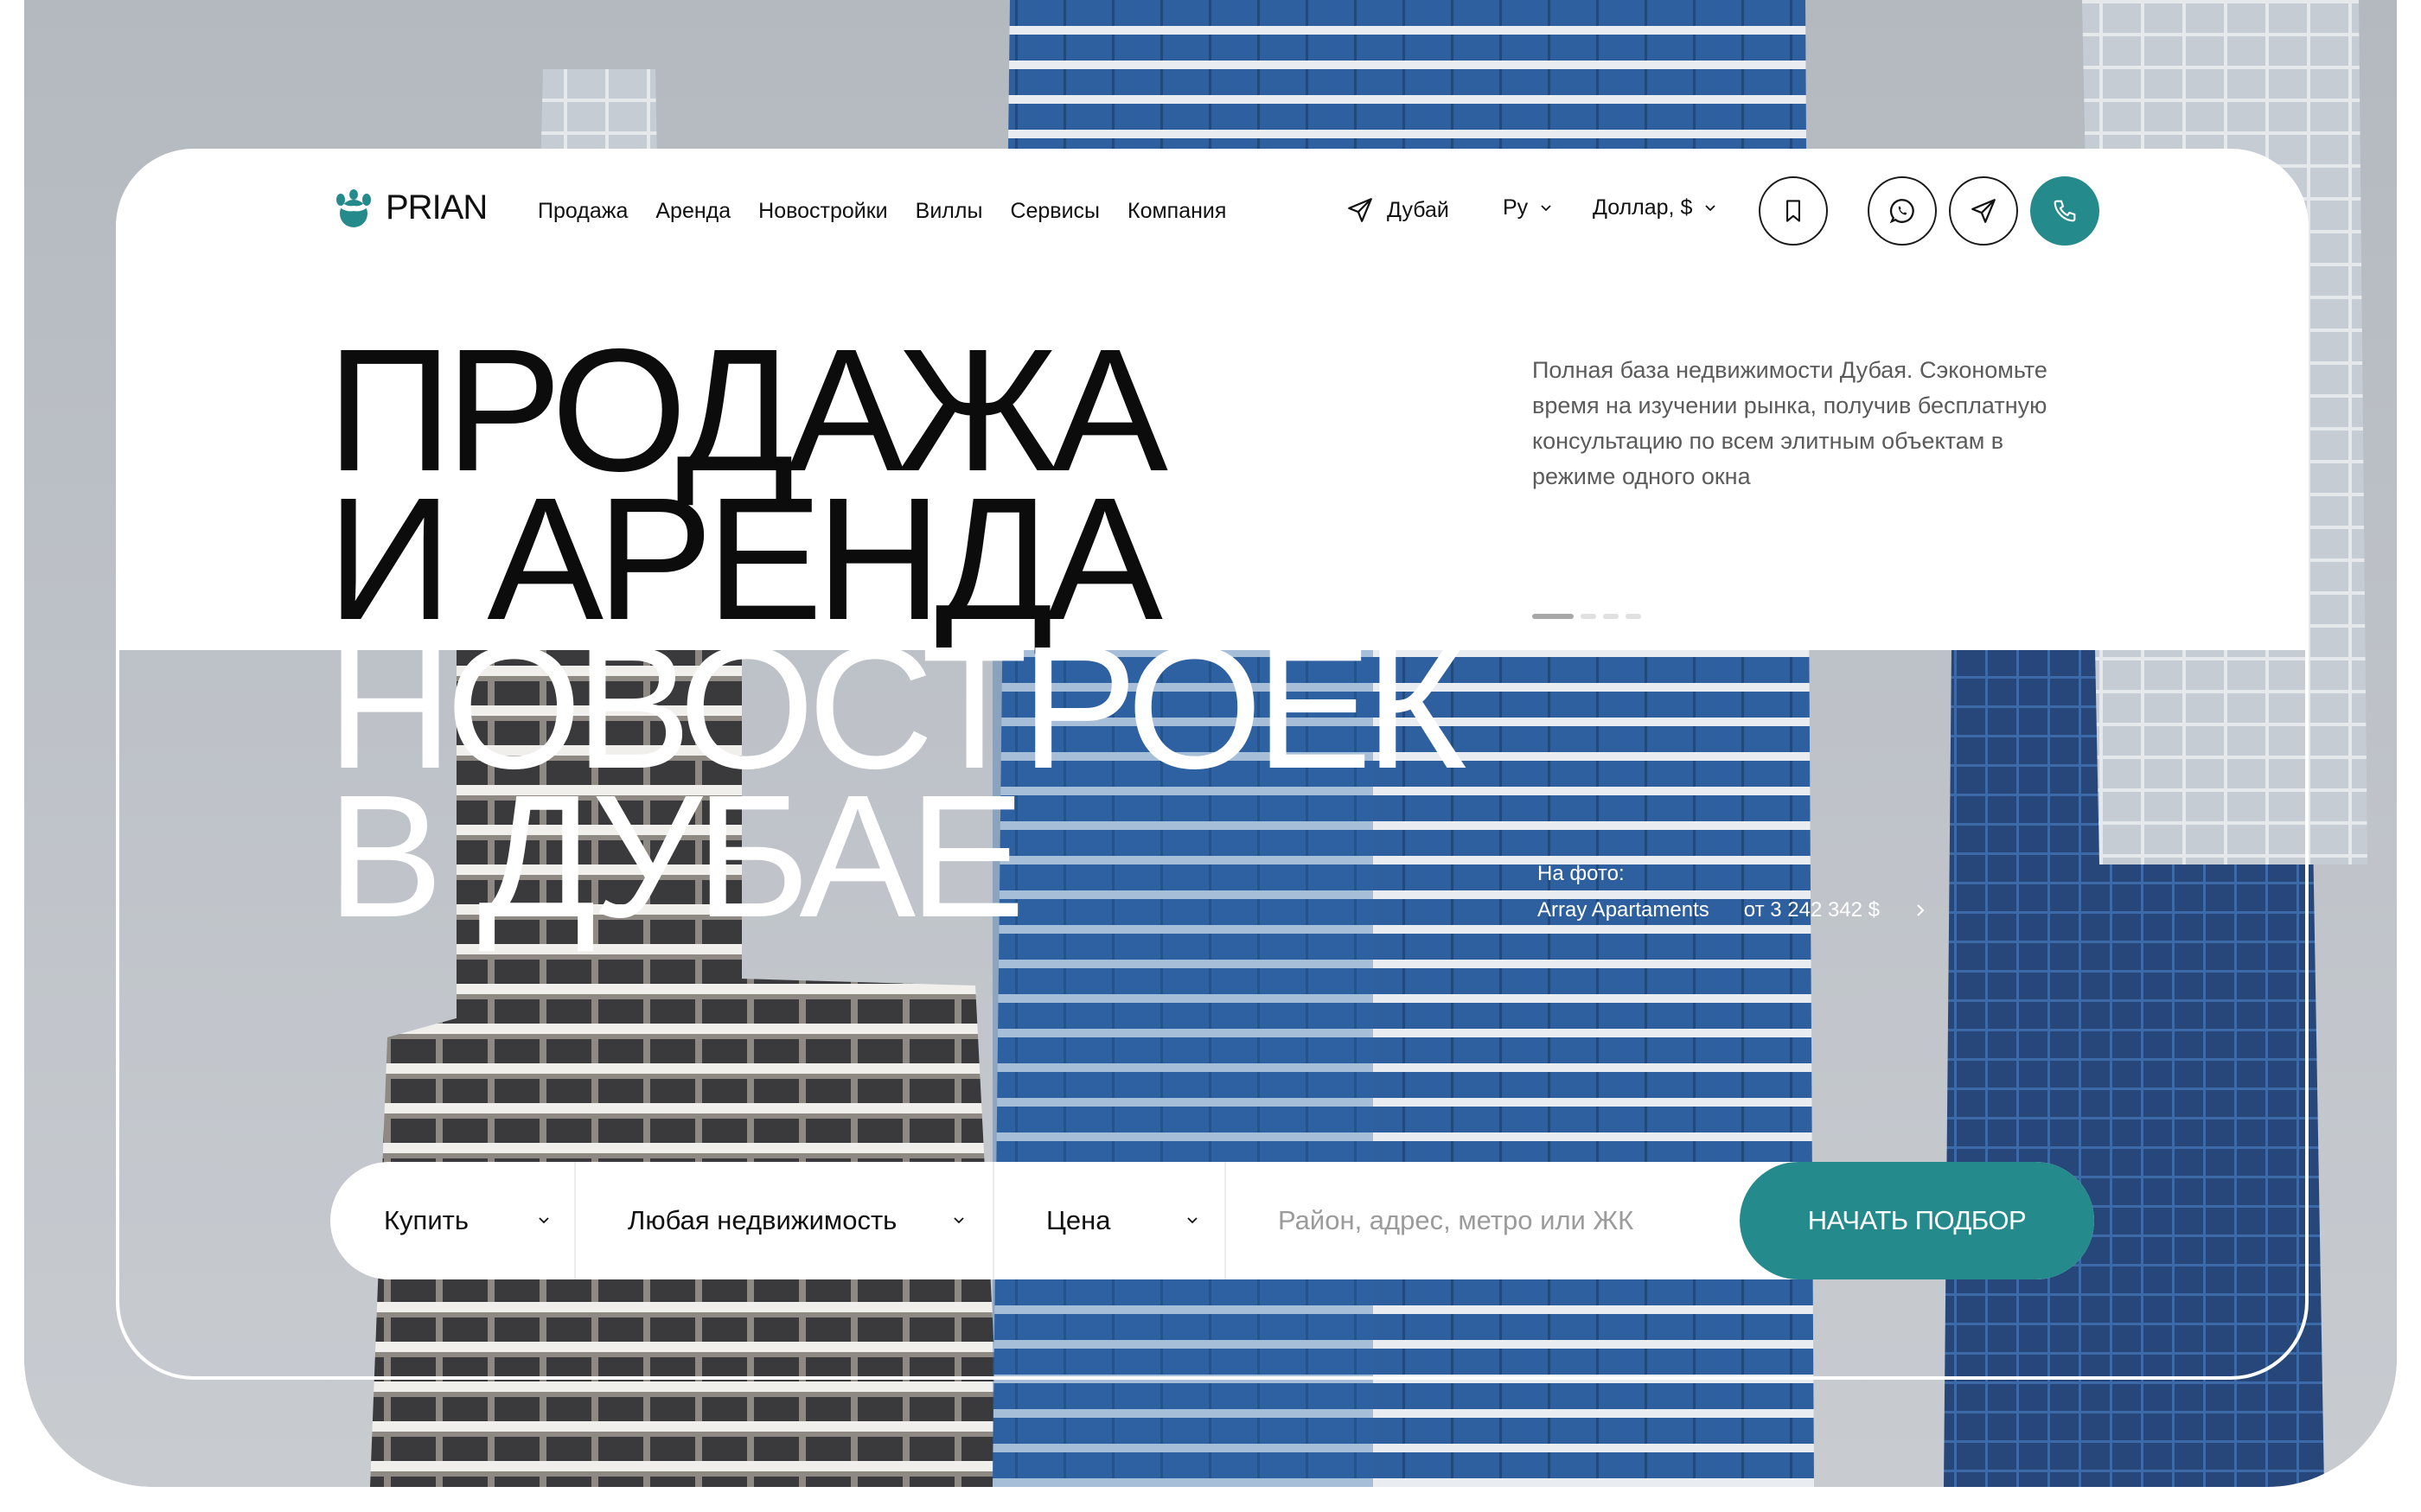 Image resolution: width=2421 pixels, height=1512 pixels. I want to click on location-search-input, so click(1485, 1220).